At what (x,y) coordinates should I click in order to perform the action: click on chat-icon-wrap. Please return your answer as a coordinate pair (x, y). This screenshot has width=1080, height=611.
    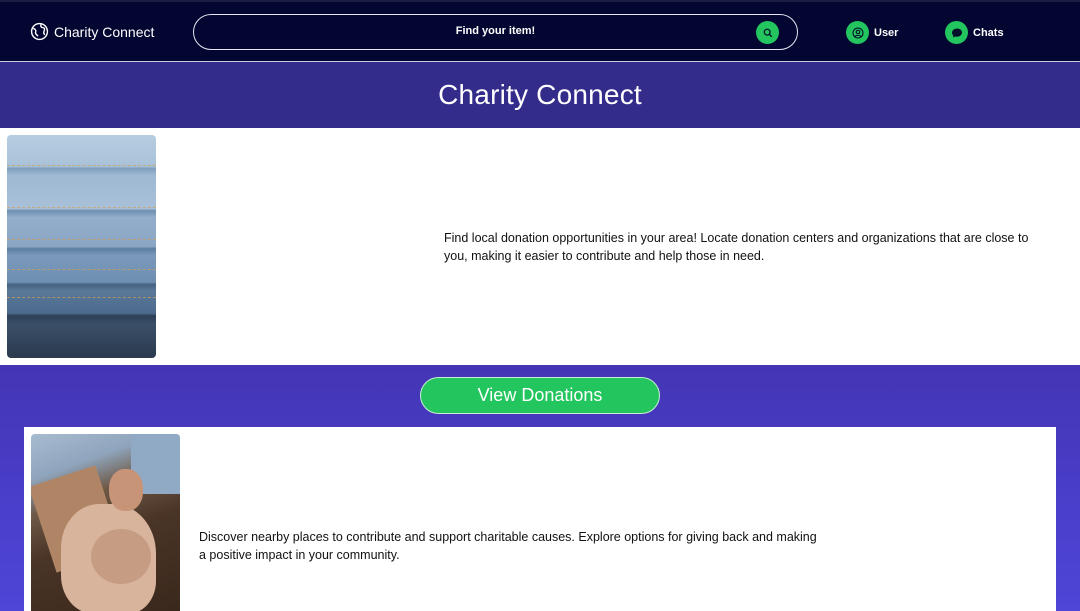
    Looking at the image, I should click on (956, 32).